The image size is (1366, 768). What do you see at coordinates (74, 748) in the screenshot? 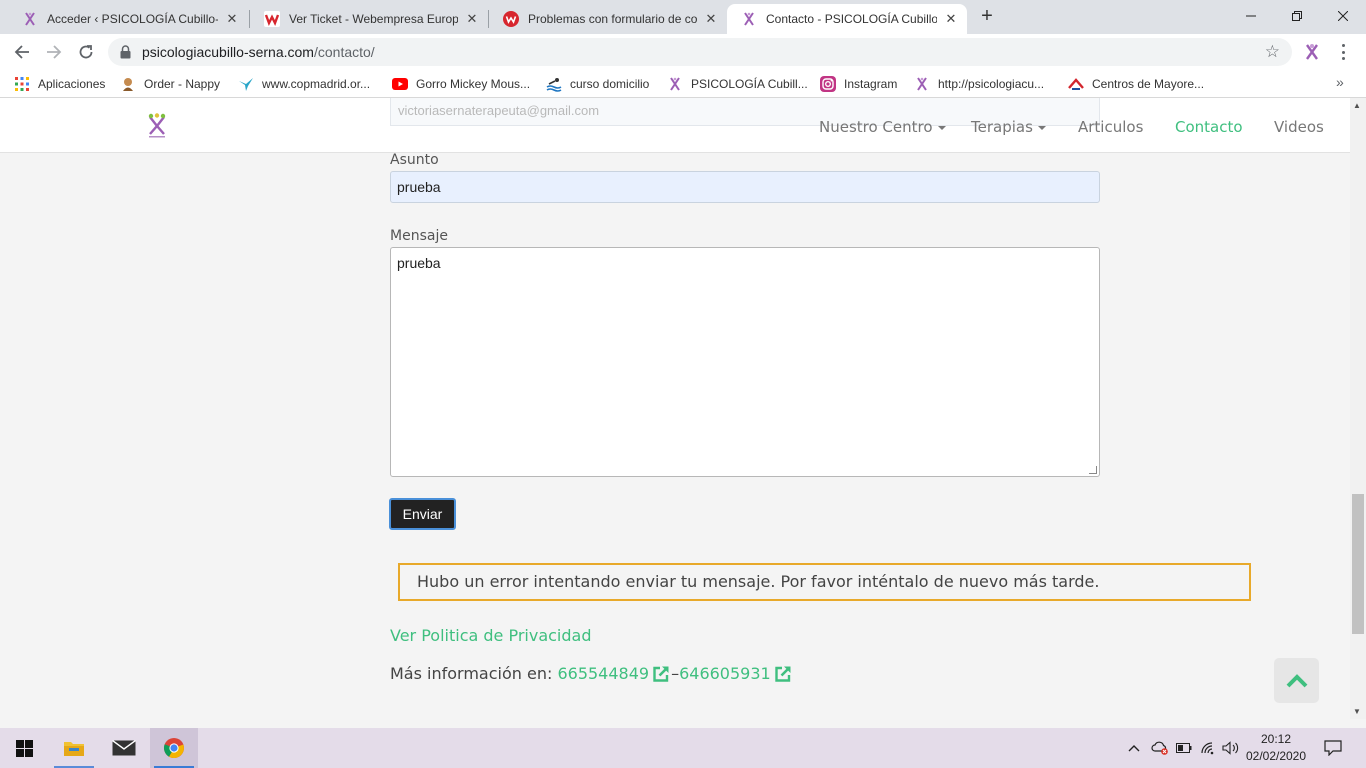
I see `taskbar-file-explorer` at bounding box center [74, 748].